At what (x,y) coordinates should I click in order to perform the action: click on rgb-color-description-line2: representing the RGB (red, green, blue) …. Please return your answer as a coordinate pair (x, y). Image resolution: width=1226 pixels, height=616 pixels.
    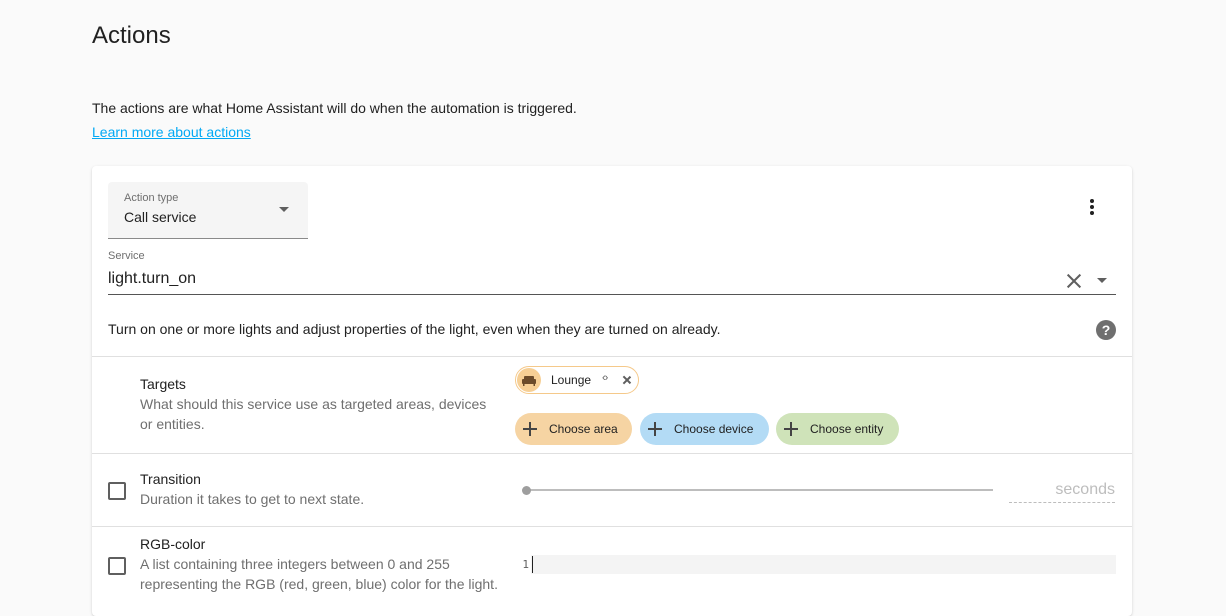
    Looking at the image, I should click on (319, 584).